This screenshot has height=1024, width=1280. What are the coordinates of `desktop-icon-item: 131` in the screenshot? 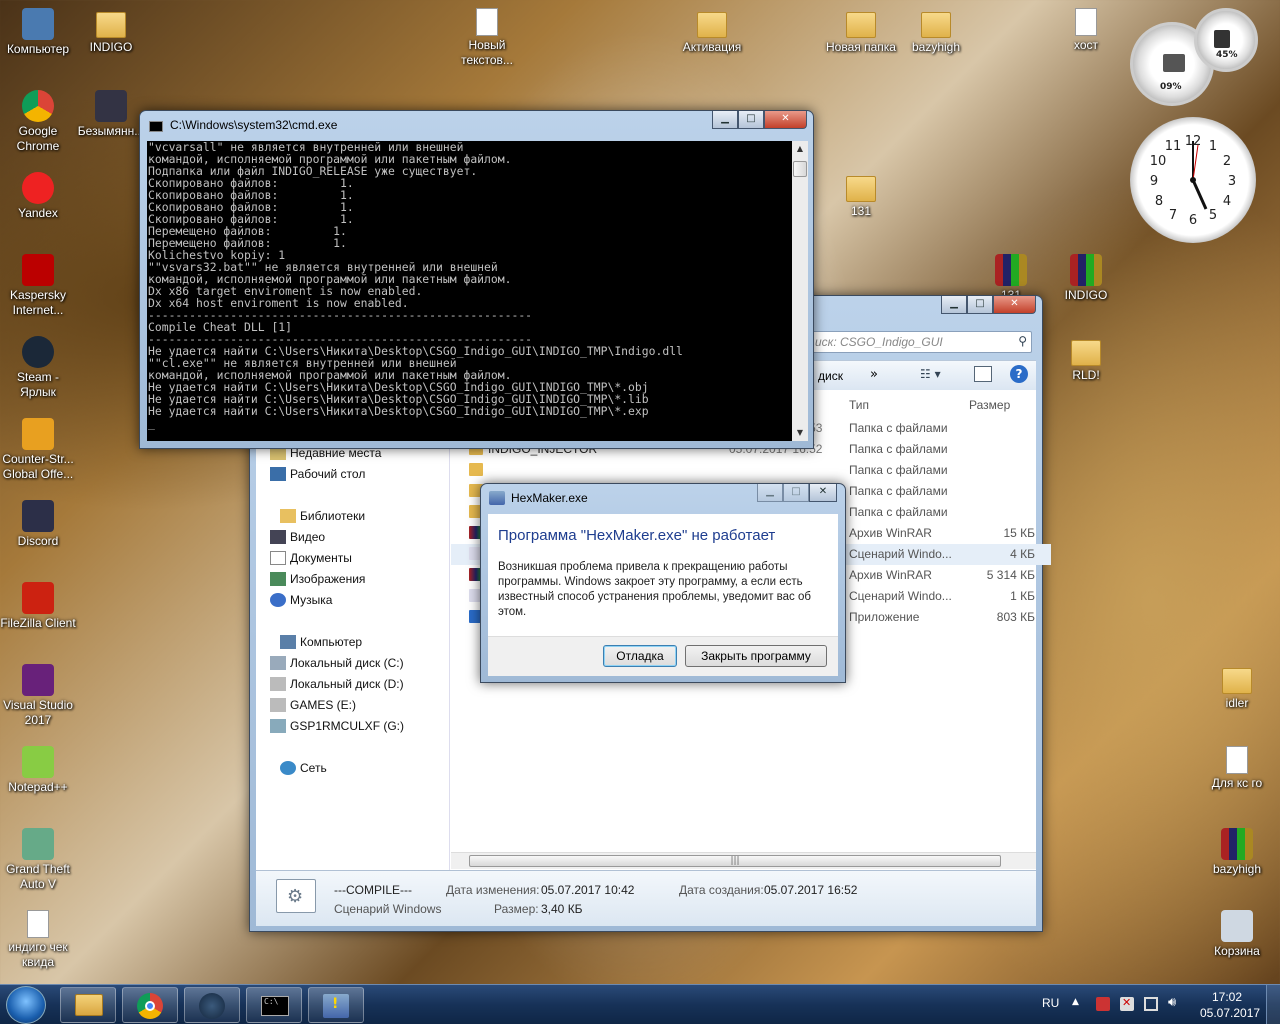 It's located at (861, 195).